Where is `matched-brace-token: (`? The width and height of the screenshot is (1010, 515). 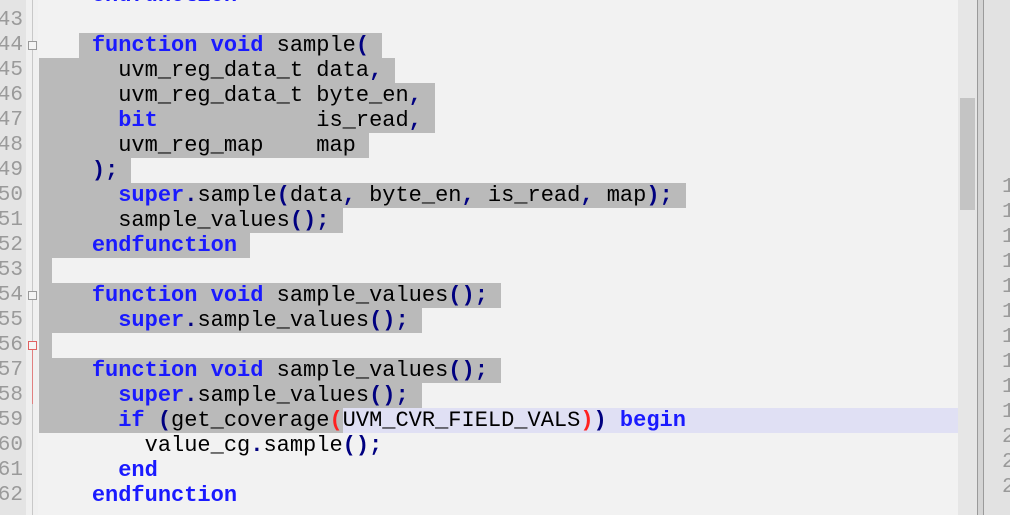 matched-brace-token: ( is located at coordinates (336, 420).